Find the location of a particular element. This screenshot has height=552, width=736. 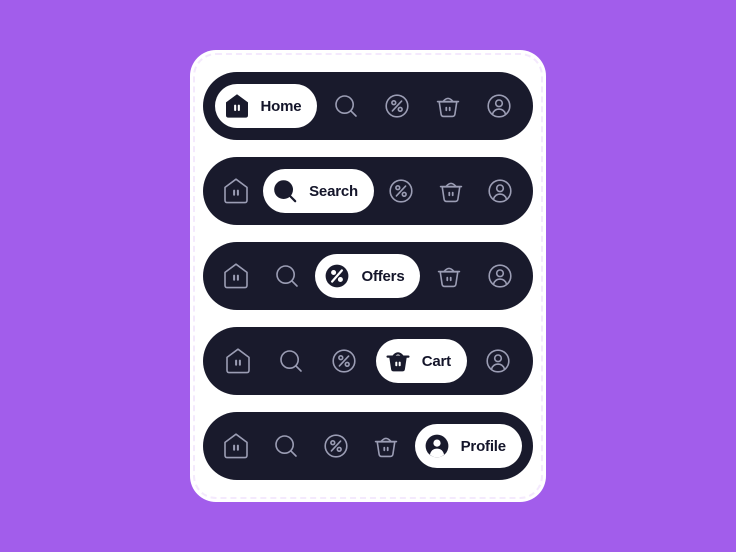

nav-item-label: Search is located at coordinates (333, 191).